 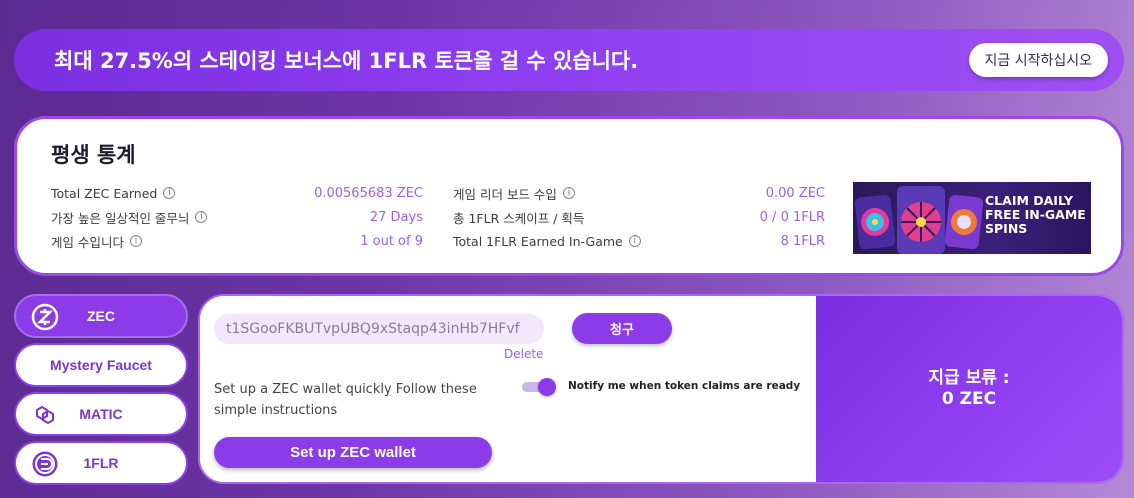 I want to click on flare-icon, so click(x=45, y=464).